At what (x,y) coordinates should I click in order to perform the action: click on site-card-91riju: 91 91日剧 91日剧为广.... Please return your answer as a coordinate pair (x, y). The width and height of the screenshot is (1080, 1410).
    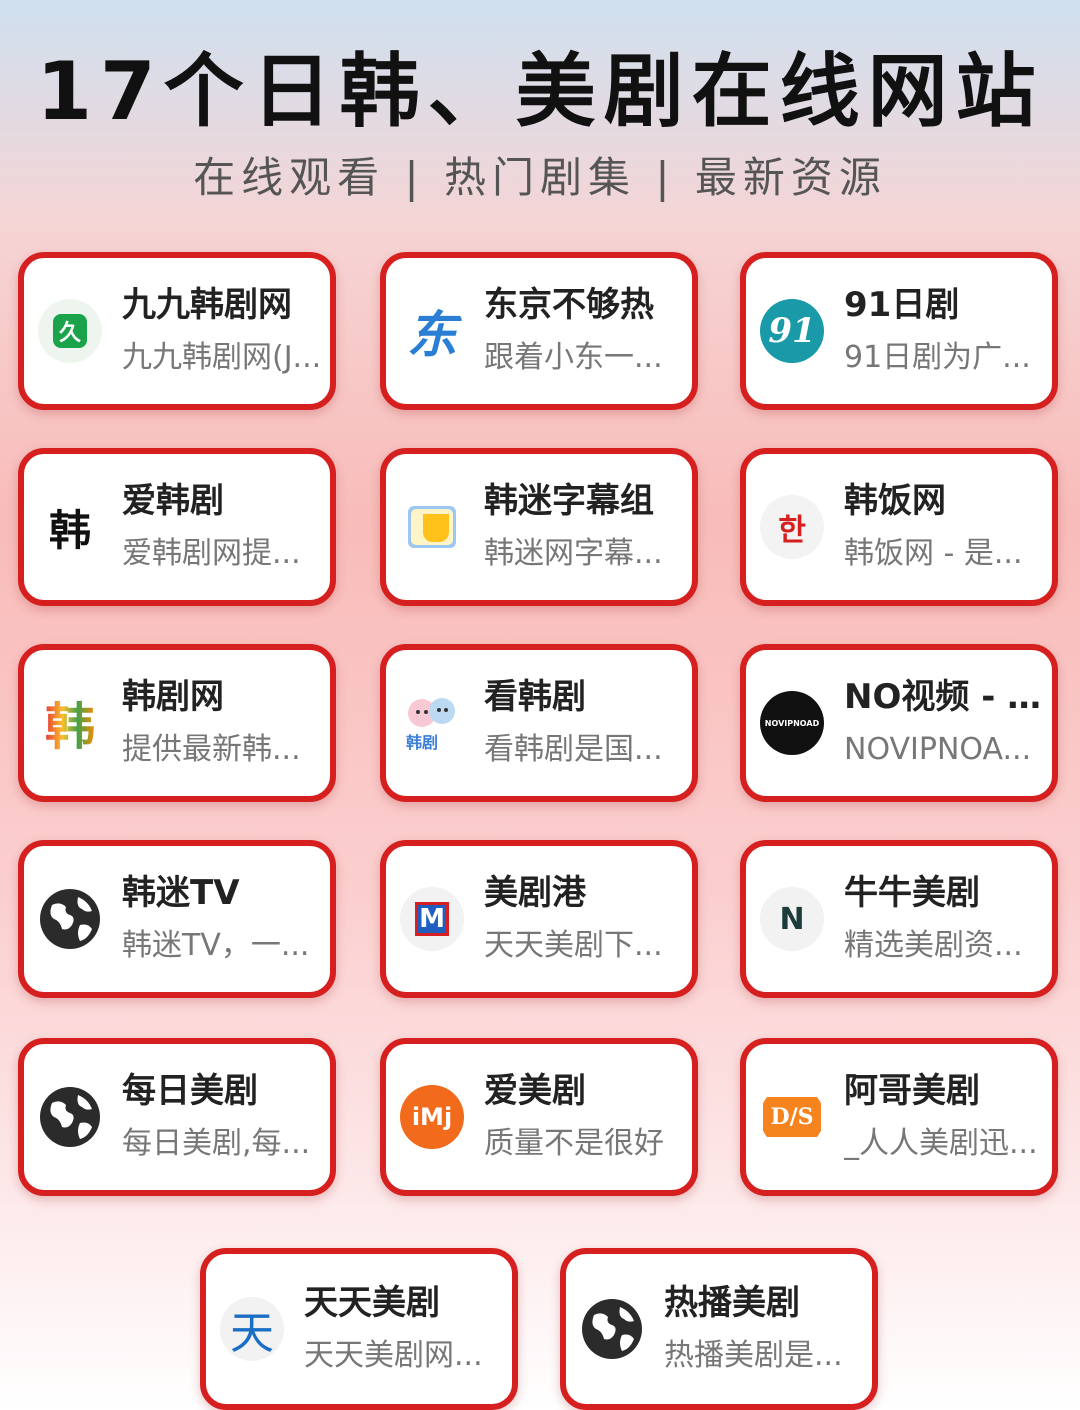
    Looking at the image, I should click on (899, 331).